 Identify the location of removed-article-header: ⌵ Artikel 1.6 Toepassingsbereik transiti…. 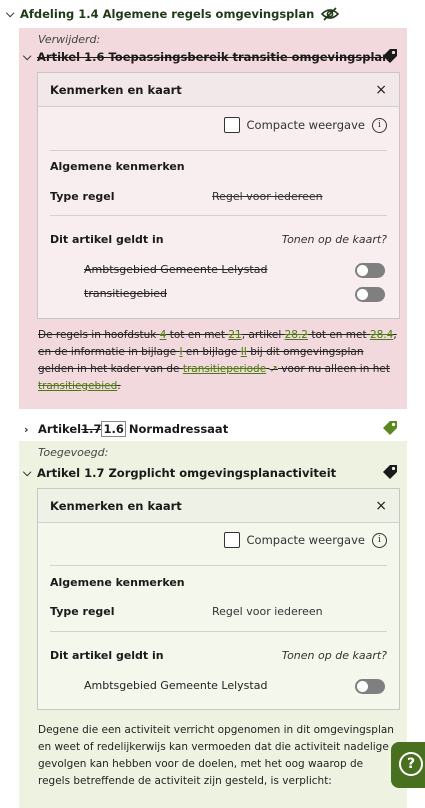
(206, 57).